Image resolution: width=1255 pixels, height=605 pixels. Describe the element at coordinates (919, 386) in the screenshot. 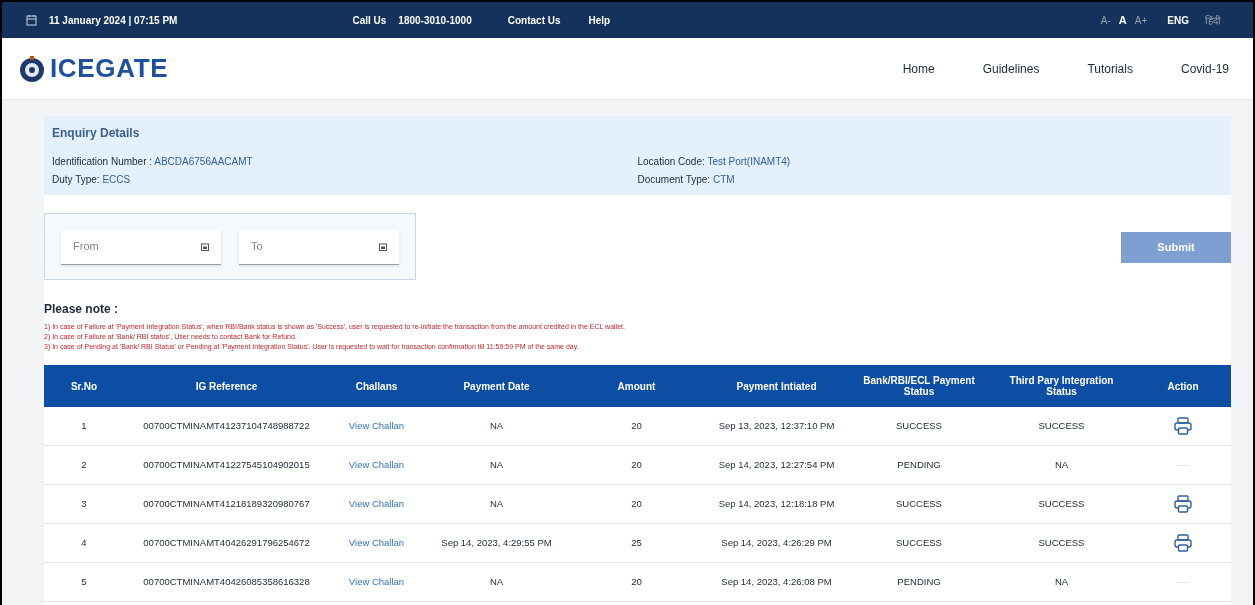

I see `column-header: Bank/RBI/ECL Payment Status` at that location.